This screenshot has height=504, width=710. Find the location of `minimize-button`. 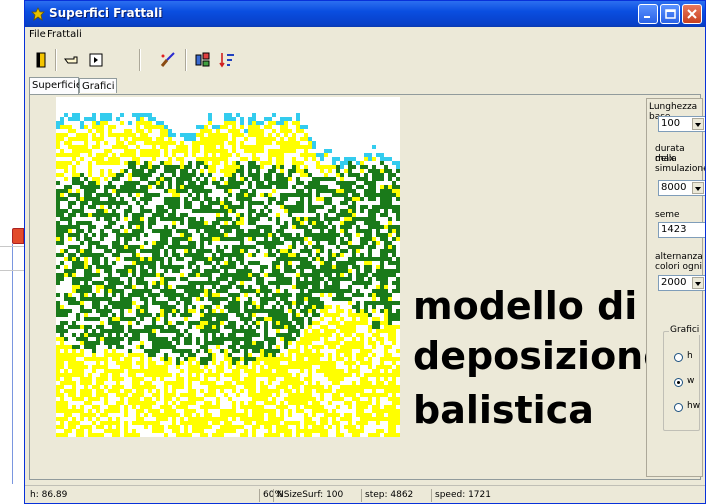

minimize-button is located at coordinates (648, 14).